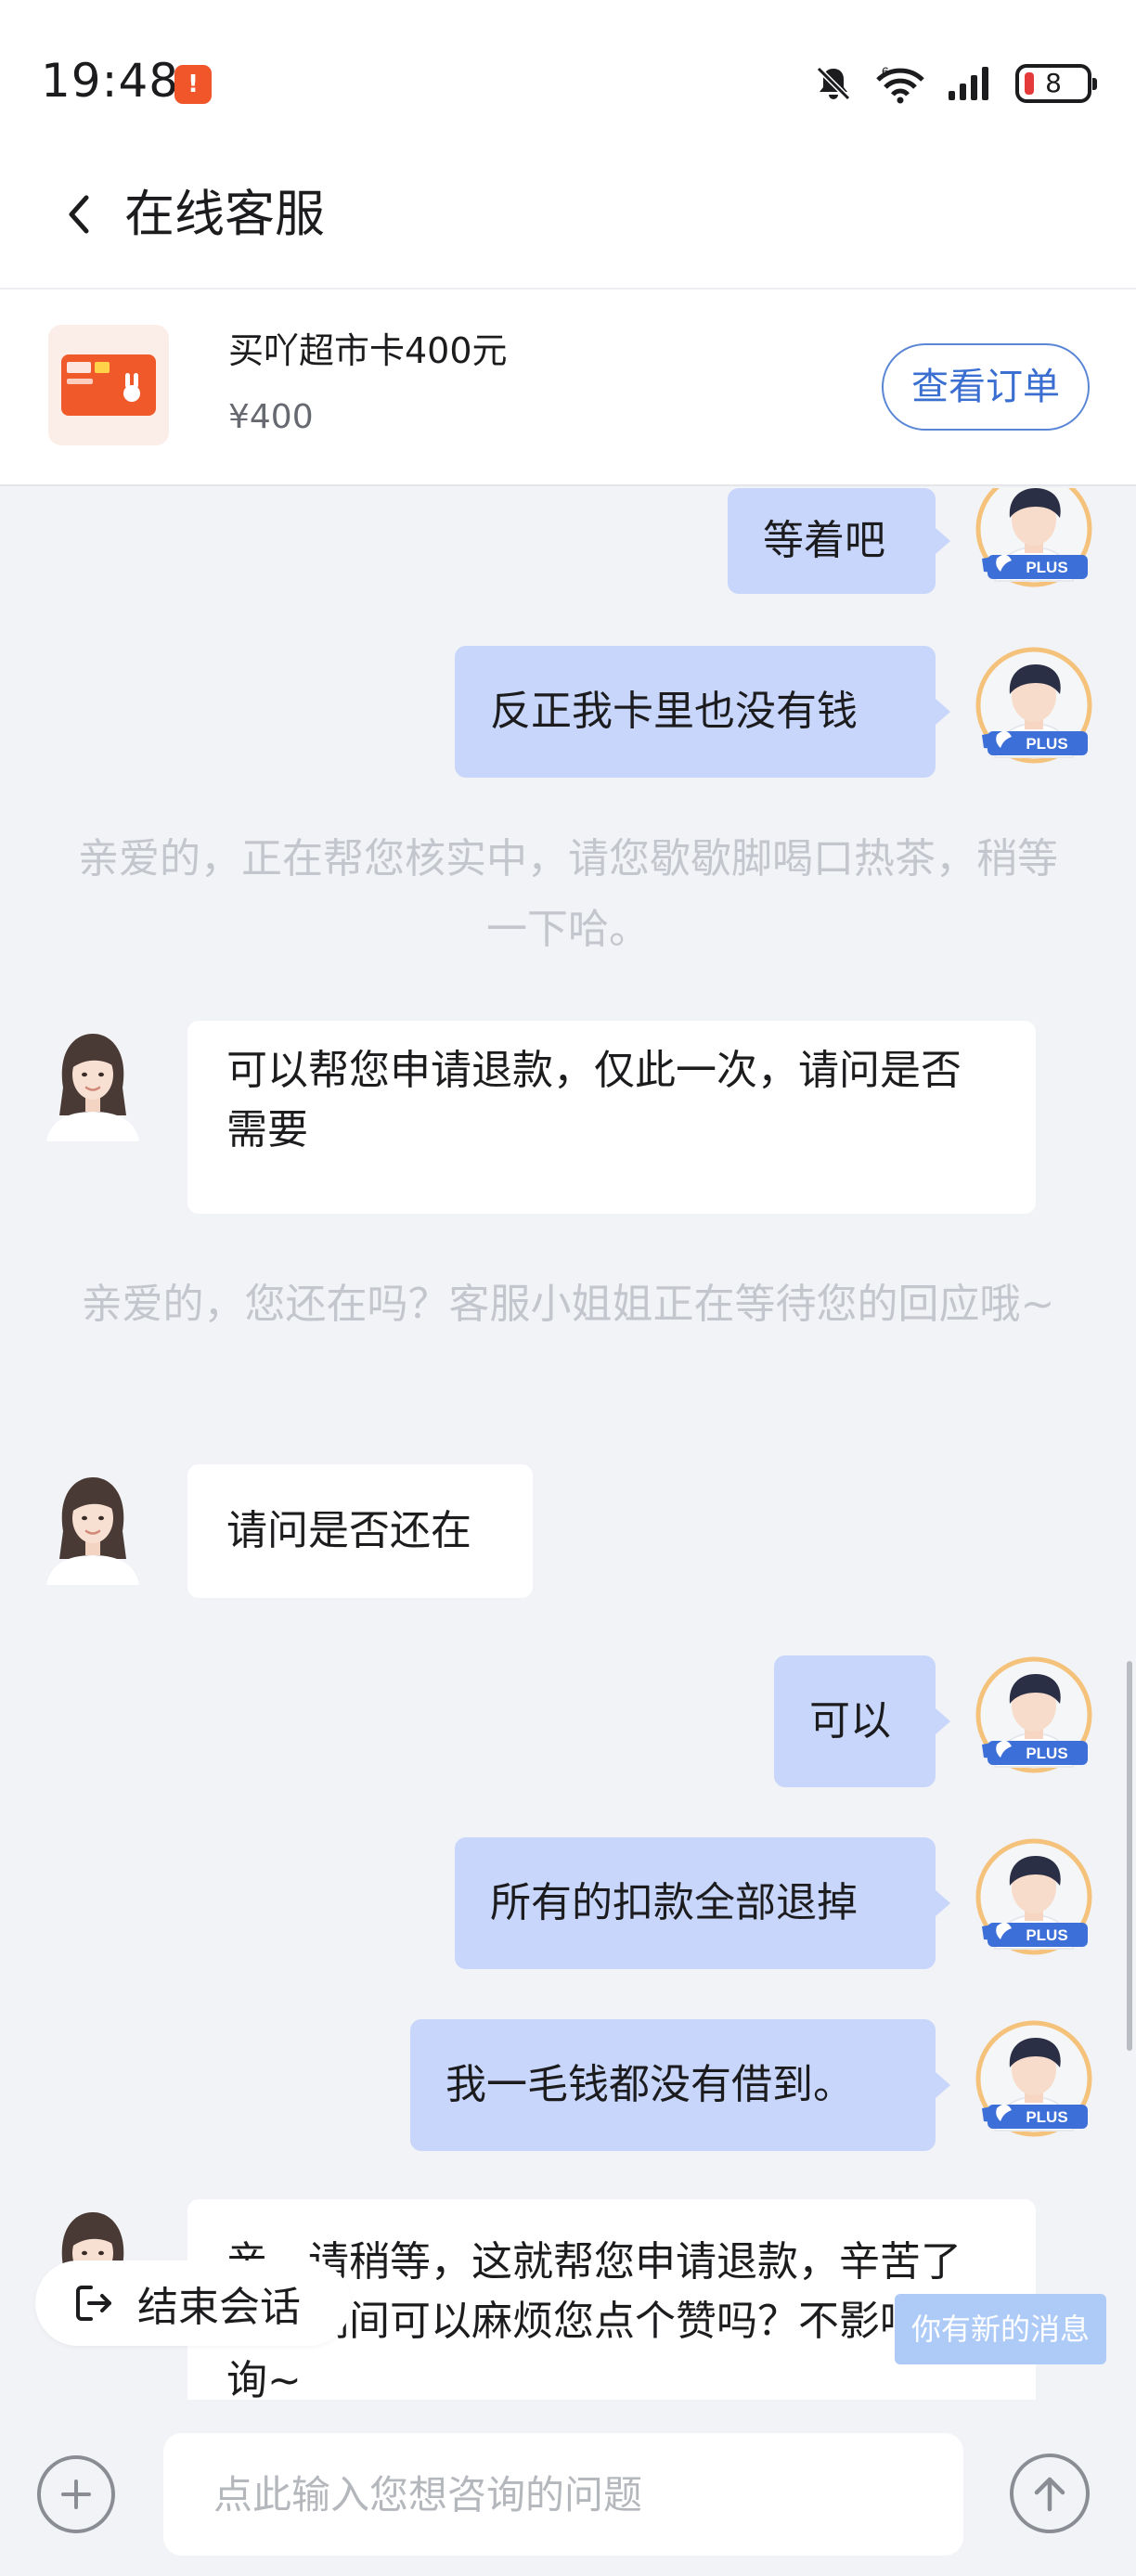 The image size is (1136, 2576). I want to click on send-button, so click(1050, 2493).